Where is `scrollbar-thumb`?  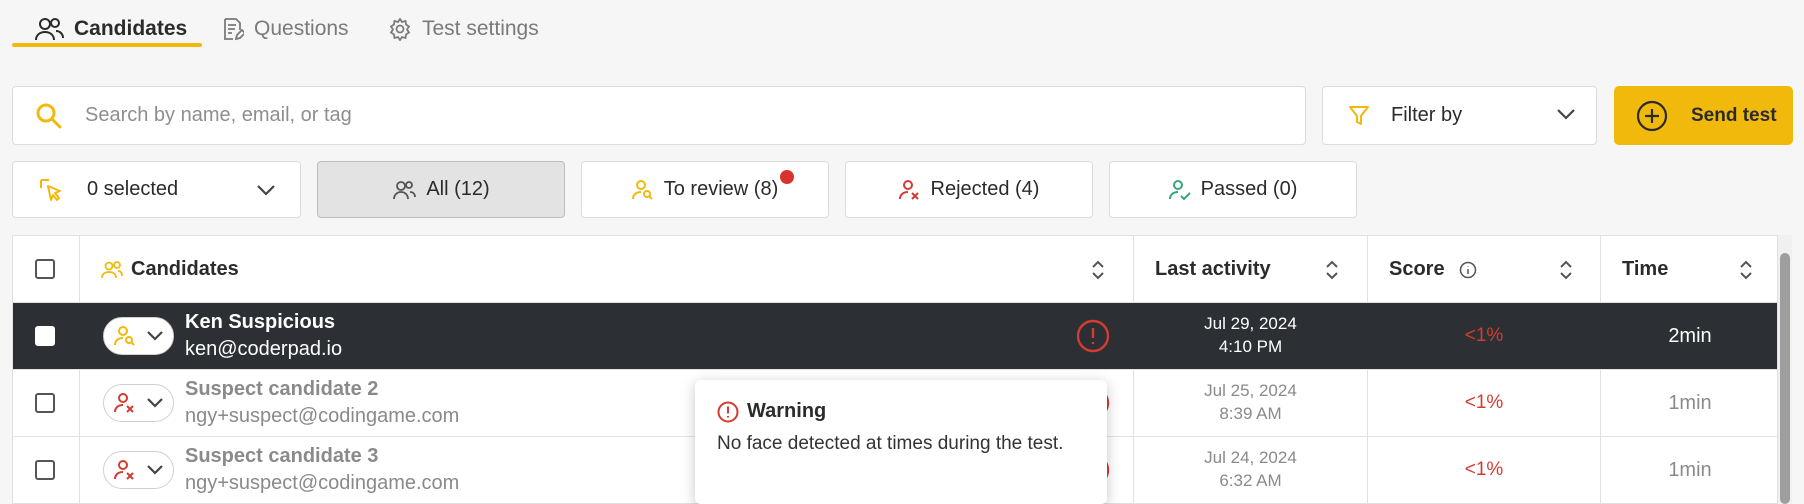 scrollbar-thumb is located at coordinates (1785, 378).